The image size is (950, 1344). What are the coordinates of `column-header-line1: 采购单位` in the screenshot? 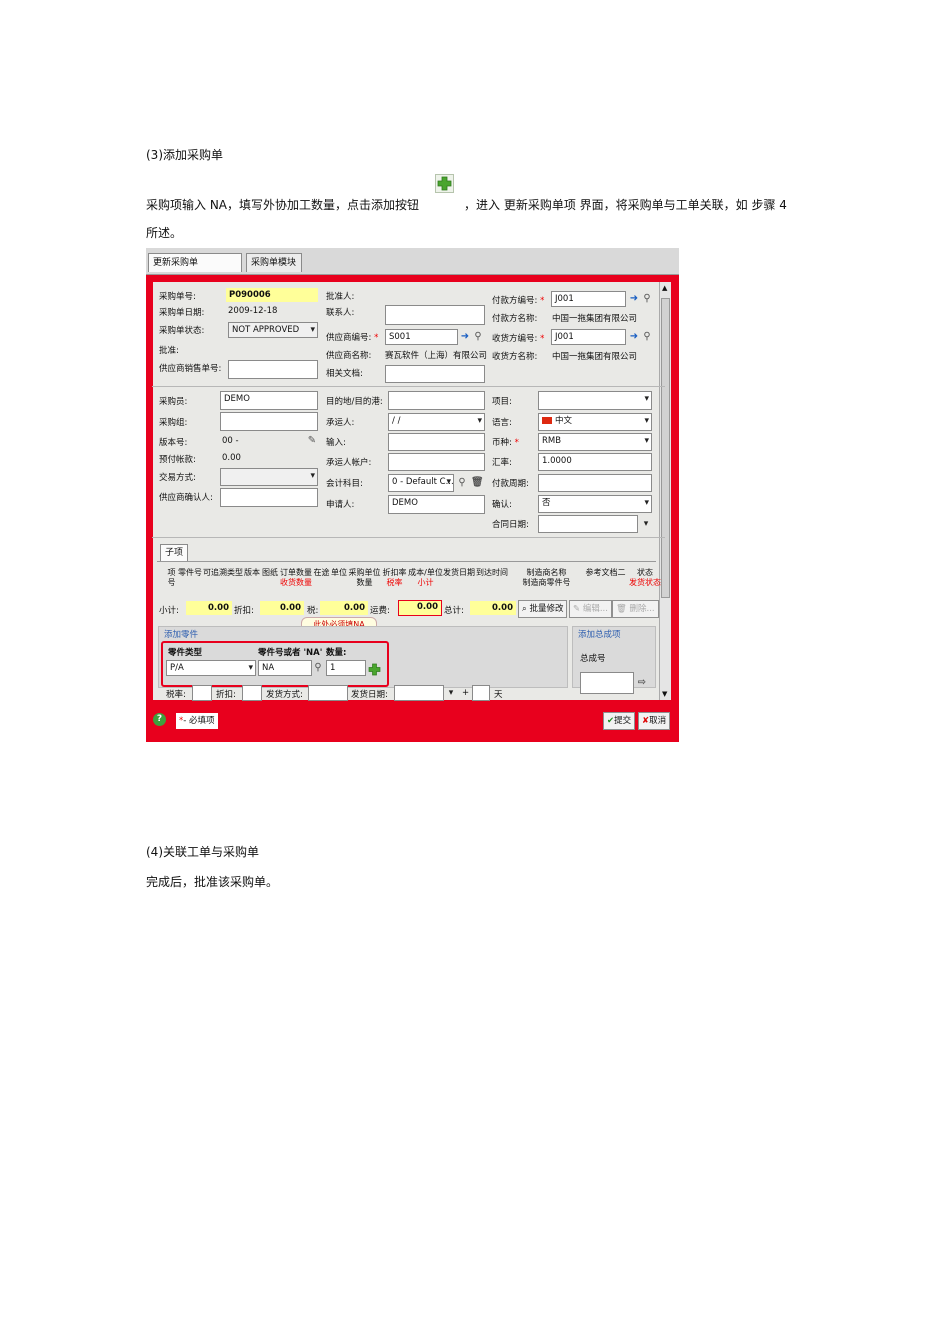 It's located at (364, 572).